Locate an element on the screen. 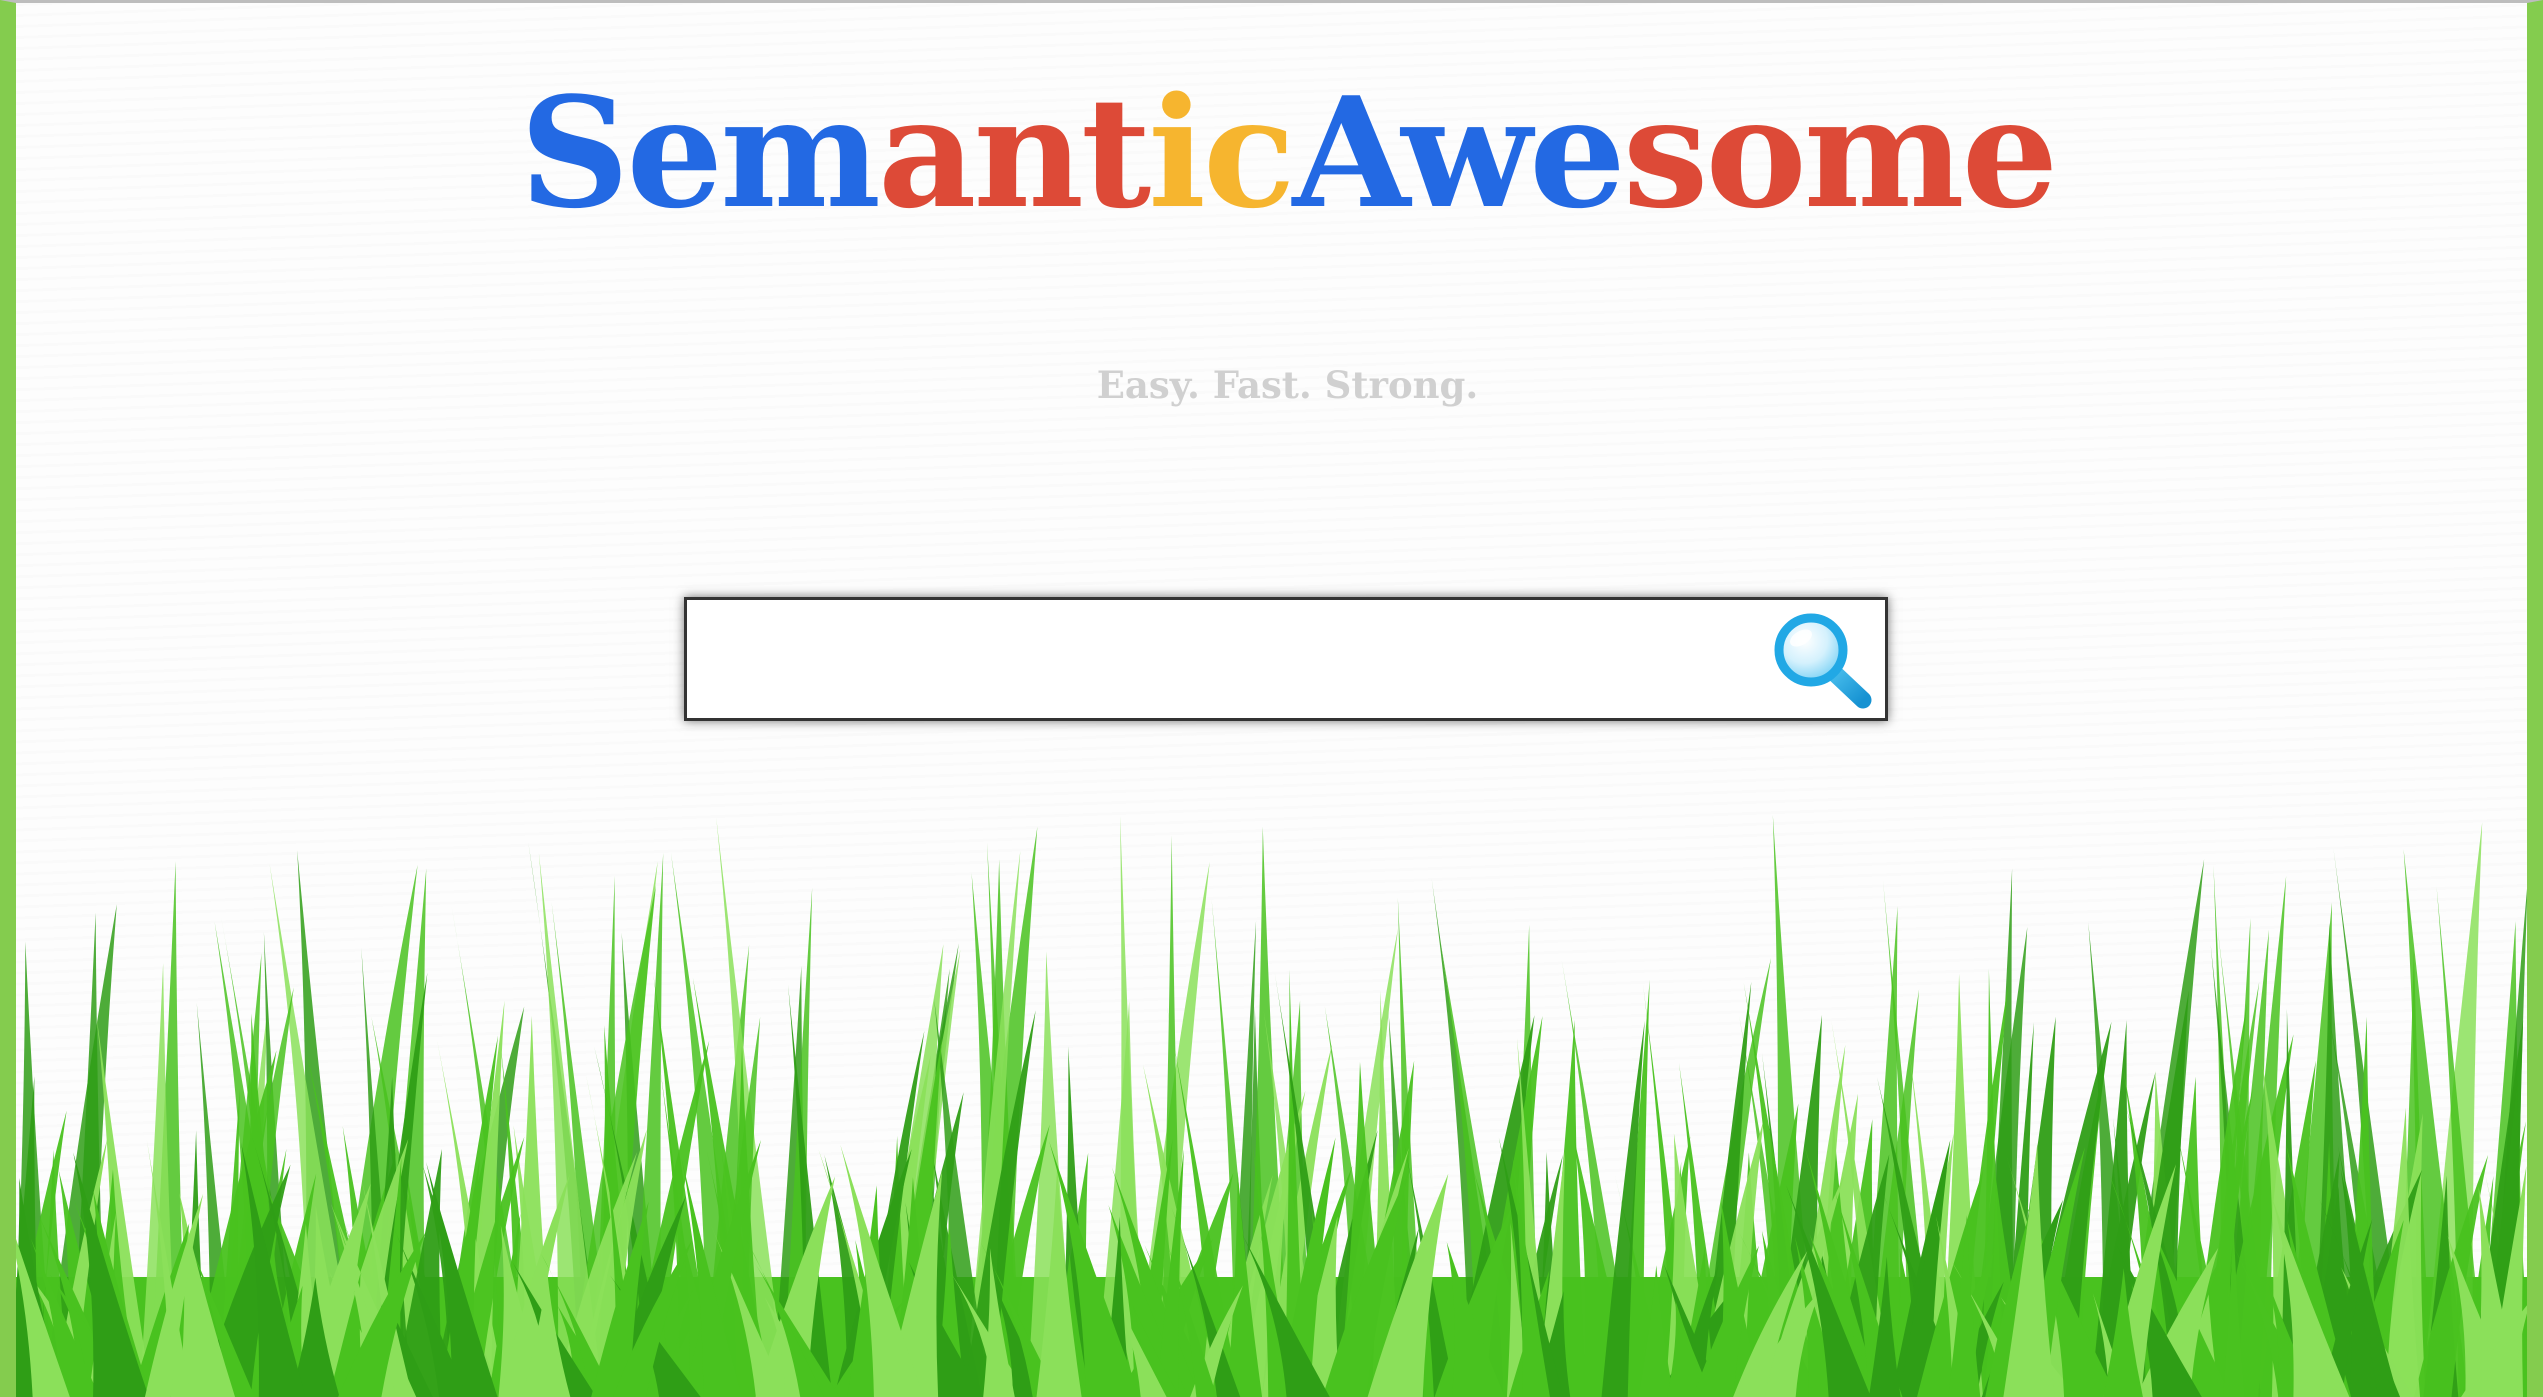 The image size is (2543, 1397). search-box is located at coordinates (1286, 659).